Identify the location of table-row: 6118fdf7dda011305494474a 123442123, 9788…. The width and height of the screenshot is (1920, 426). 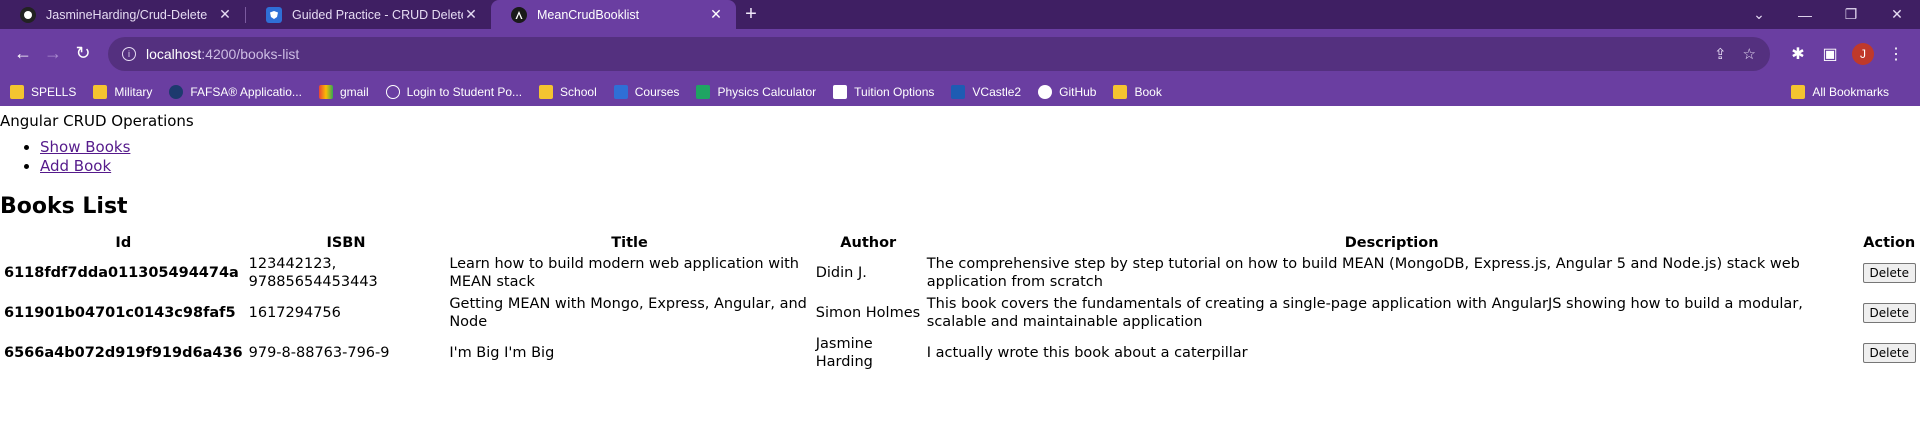
(960, 273).